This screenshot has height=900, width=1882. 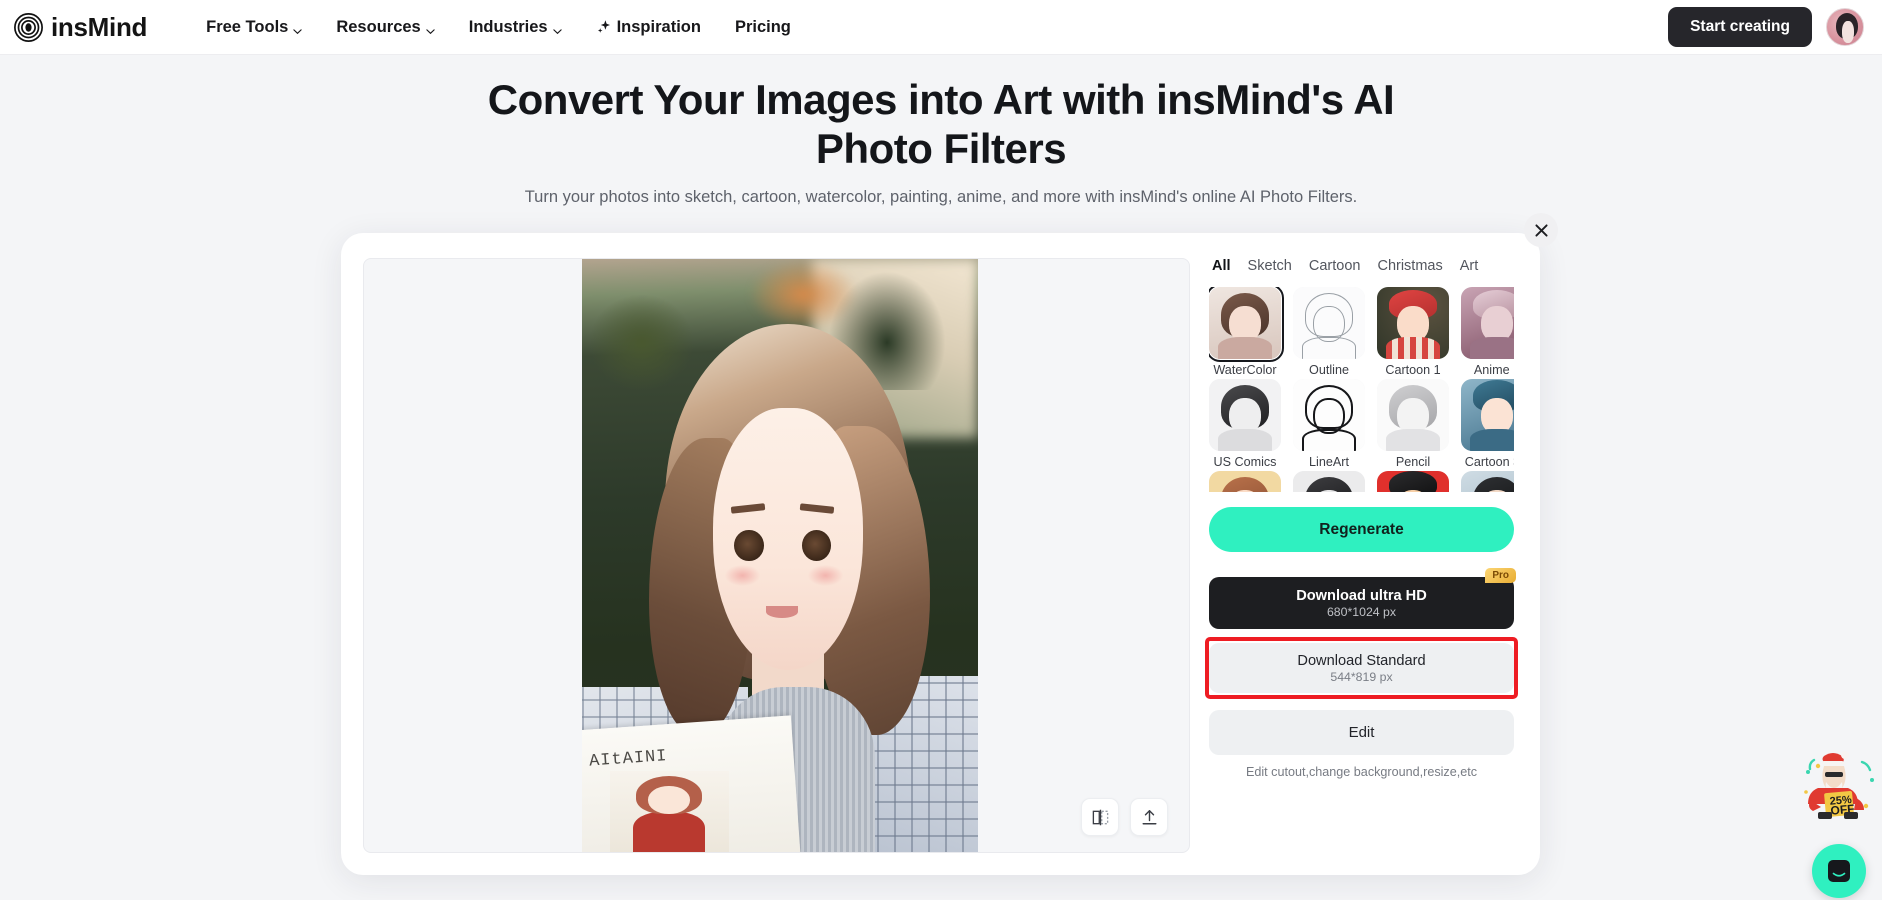 What do you see at coordinates (628, 759) in the screenshot?
I see `canvas-handwriting: AItAINI` at bounding box center [628, 759].